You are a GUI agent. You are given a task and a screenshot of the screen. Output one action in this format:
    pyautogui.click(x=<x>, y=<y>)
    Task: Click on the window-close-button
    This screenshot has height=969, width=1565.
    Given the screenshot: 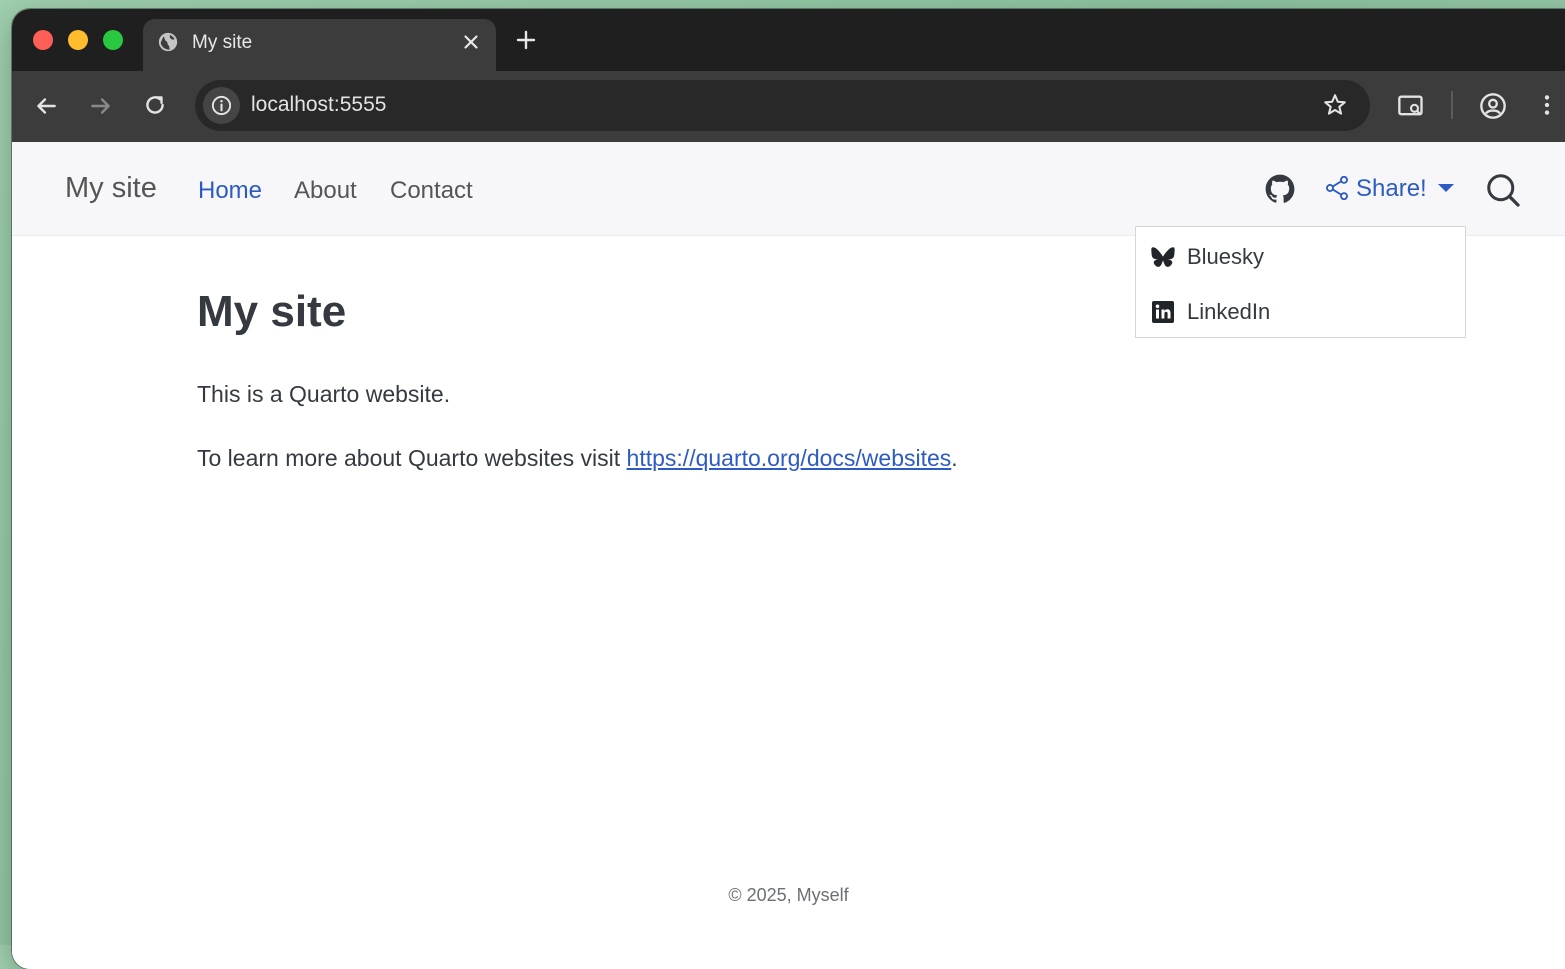 What is the action you would take?
    pyautogui.click(x=43, y=40)
    